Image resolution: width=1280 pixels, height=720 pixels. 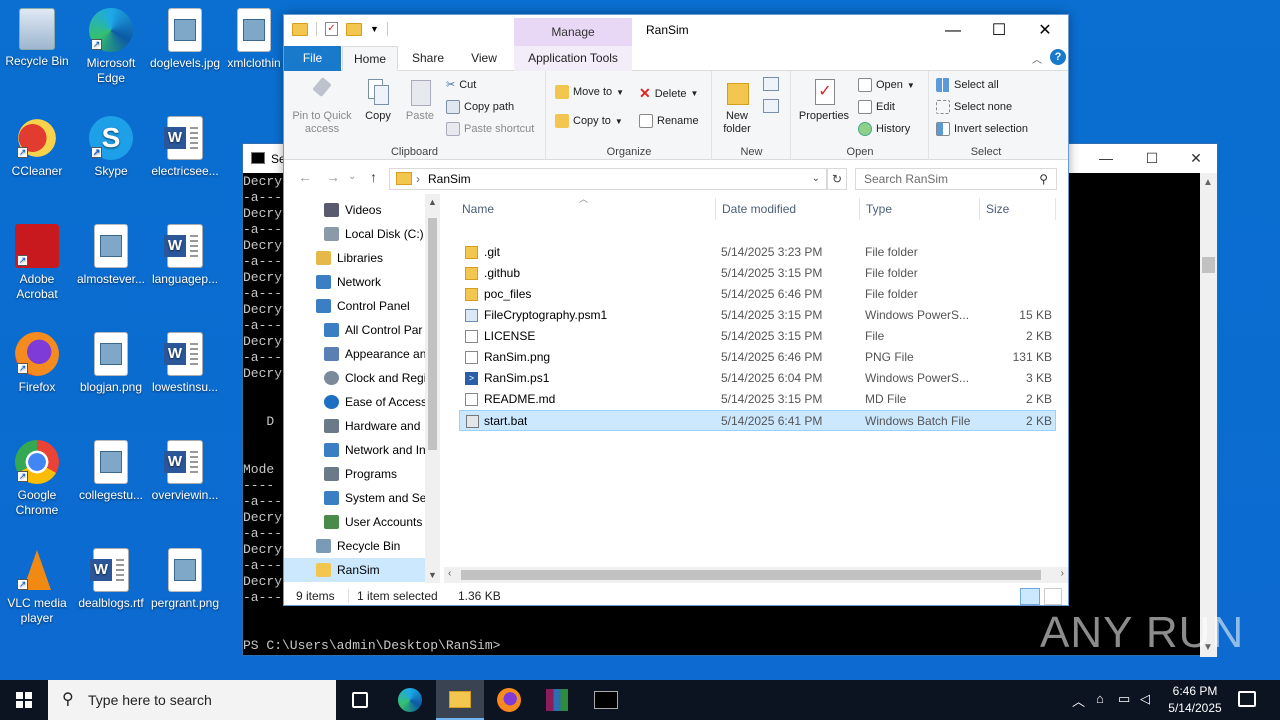 I want to click on nav-scrollbar: ▲ ▼, so click(x=432, y=388).